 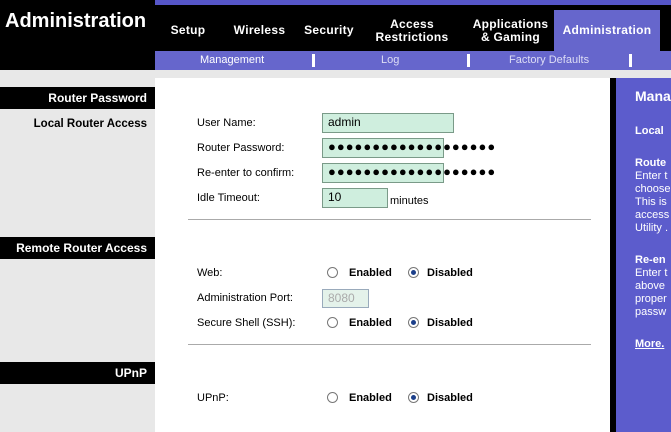 What do you see at coordinates (413, 2) in the screenshot?
I see `tab-bar-stripe` at bounding box center [413, 2].